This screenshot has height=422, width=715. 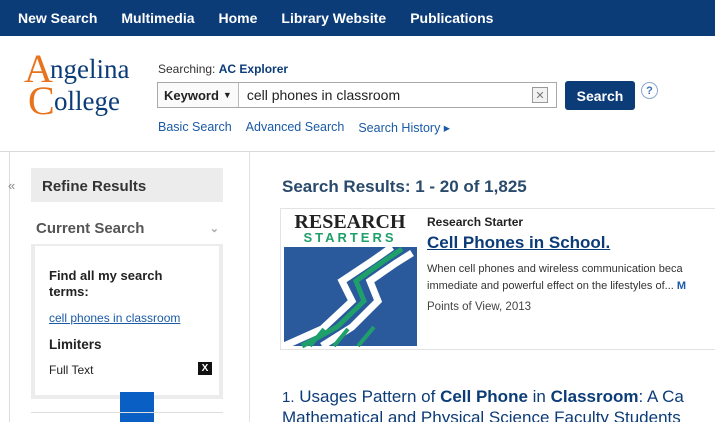 What do you see at coordinates (57, 18) in the screenshot?
I see `nav-new-search: New Search` at bounding box center [57, 18].